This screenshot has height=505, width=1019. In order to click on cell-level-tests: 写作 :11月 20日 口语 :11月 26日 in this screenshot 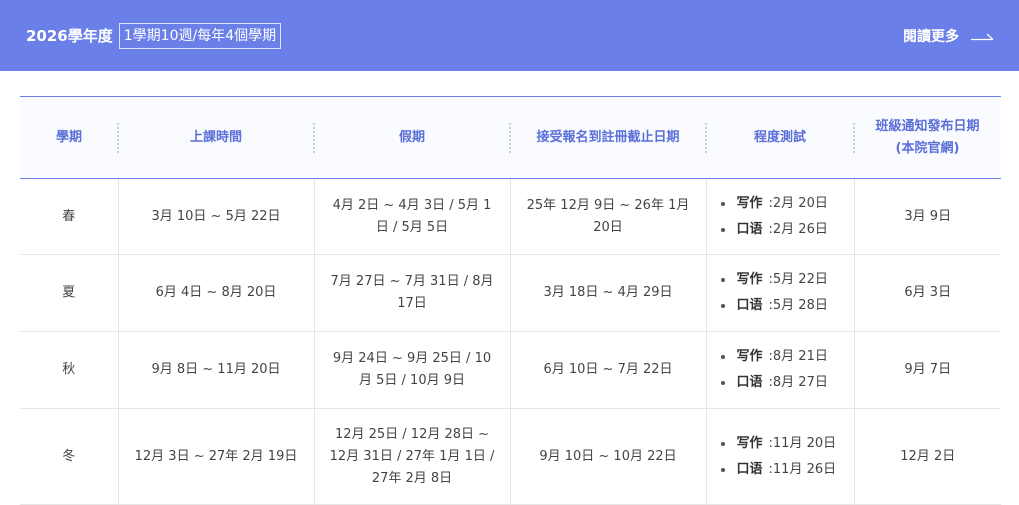, I will do `click(780, 456)`.